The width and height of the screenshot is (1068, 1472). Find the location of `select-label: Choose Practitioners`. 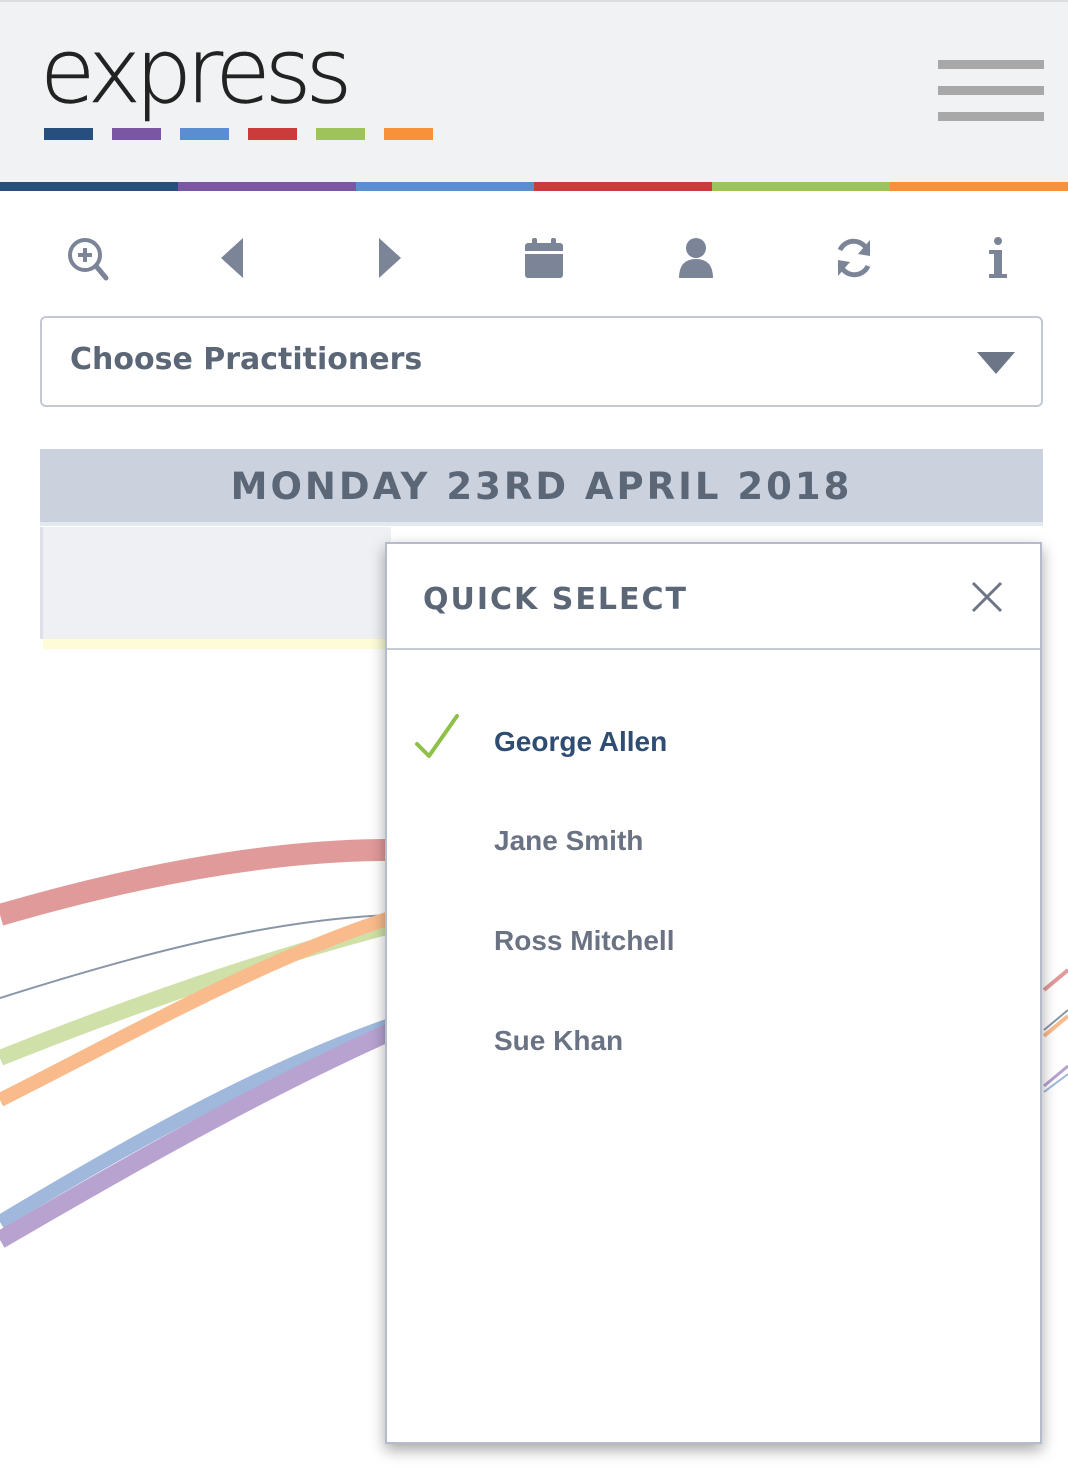

select-label: Choose Practitioners is located at coordinates (246, 359).